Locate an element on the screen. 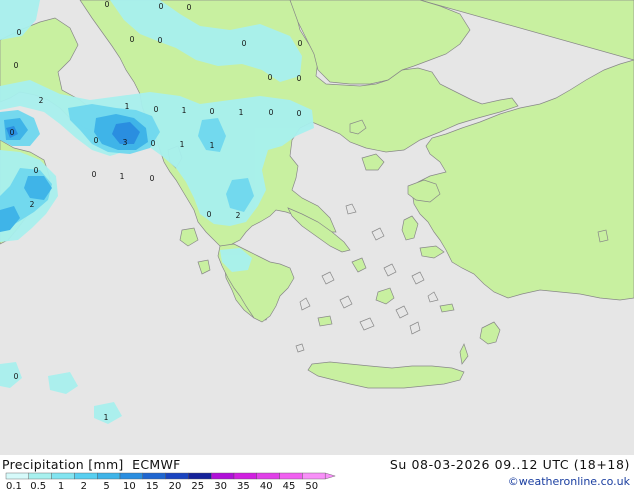 This screenshot has height=490, width=634. land-milos is located at coordinates (325, 321).